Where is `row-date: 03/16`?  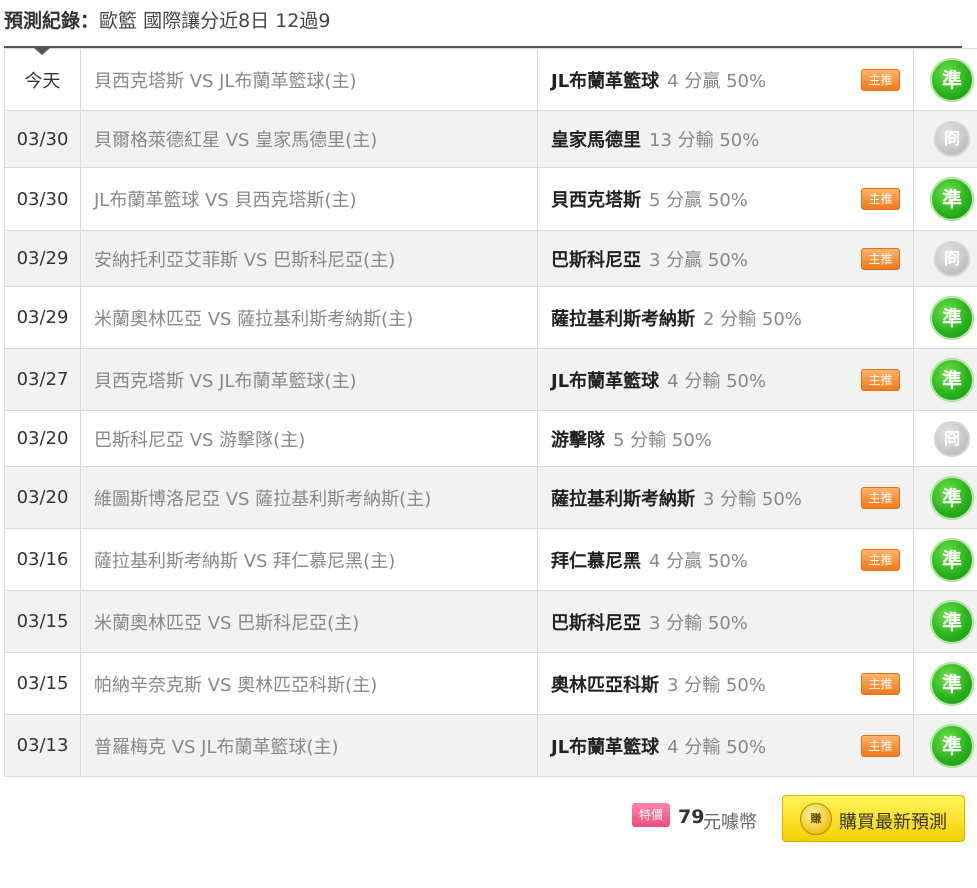 row-date: 03/16 is located at coordinates (42, 559).